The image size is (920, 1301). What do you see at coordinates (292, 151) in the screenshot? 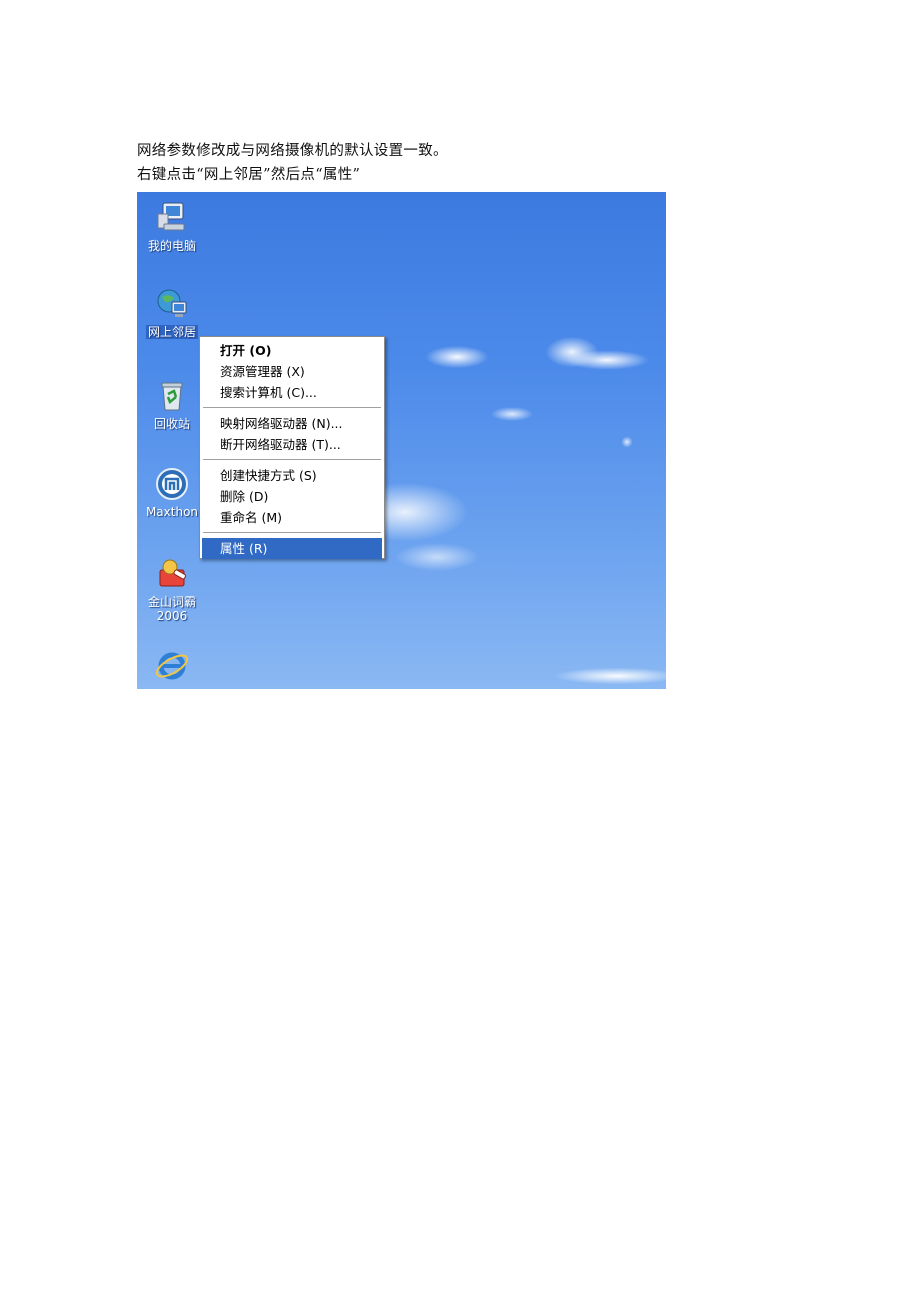
I see `instruction-caption-1: 网络参数修改成与网络摄像机的默认设置一致。` at bounding box center [292, 151].